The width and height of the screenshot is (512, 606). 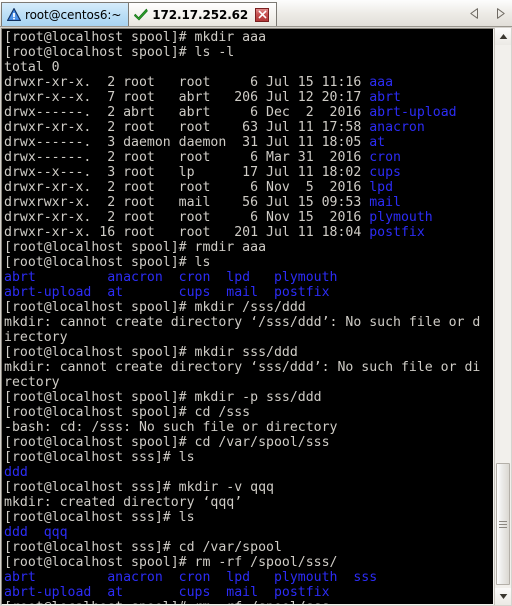 What do you see at coordinates (139, 487) in the screenshot?
I see `terminal-text: [root@localhost sss]# mkdir -v qqq` at bounding box center [139, 487].